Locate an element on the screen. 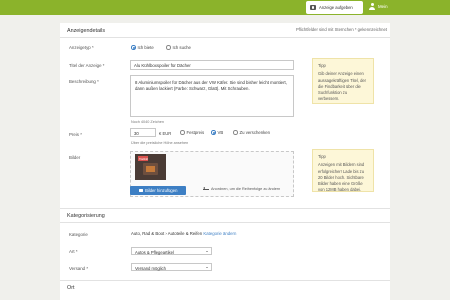  description-label: Beschreibung * is located at coordinates (84, 81).